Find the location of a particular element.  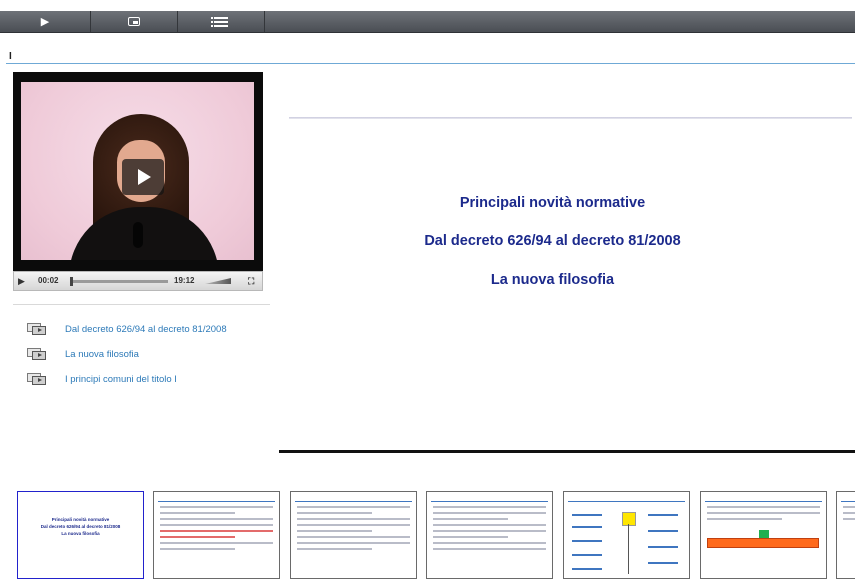

toolbar-play-button: ▶ is located at coordinates (45, 21).